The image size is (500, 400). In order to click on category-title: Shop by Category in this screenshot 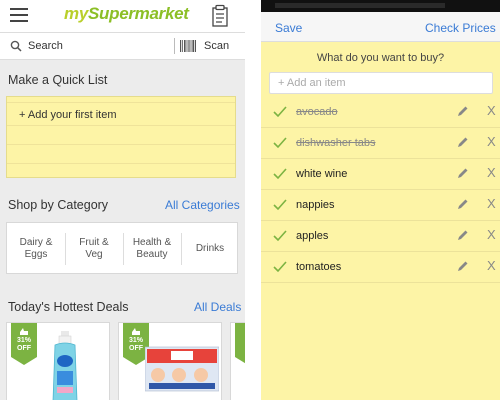, I will do `click(58, 205)`.